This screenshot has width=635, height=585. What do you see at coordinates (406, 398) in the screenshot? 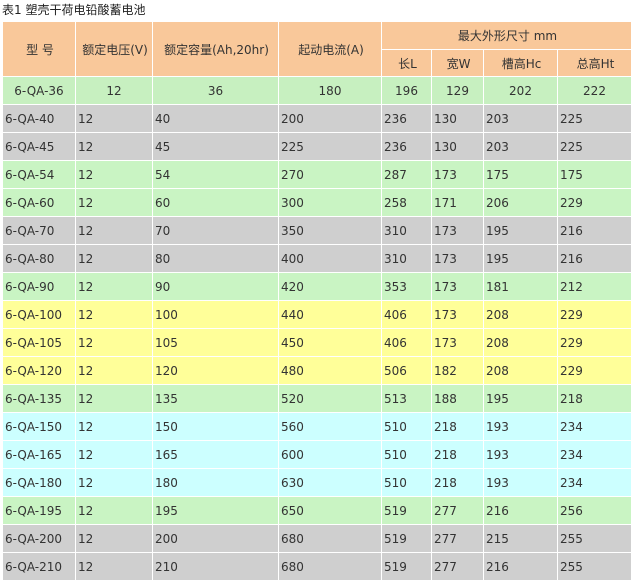
I see `cell-length: 513` at bounding box center [406, 398].